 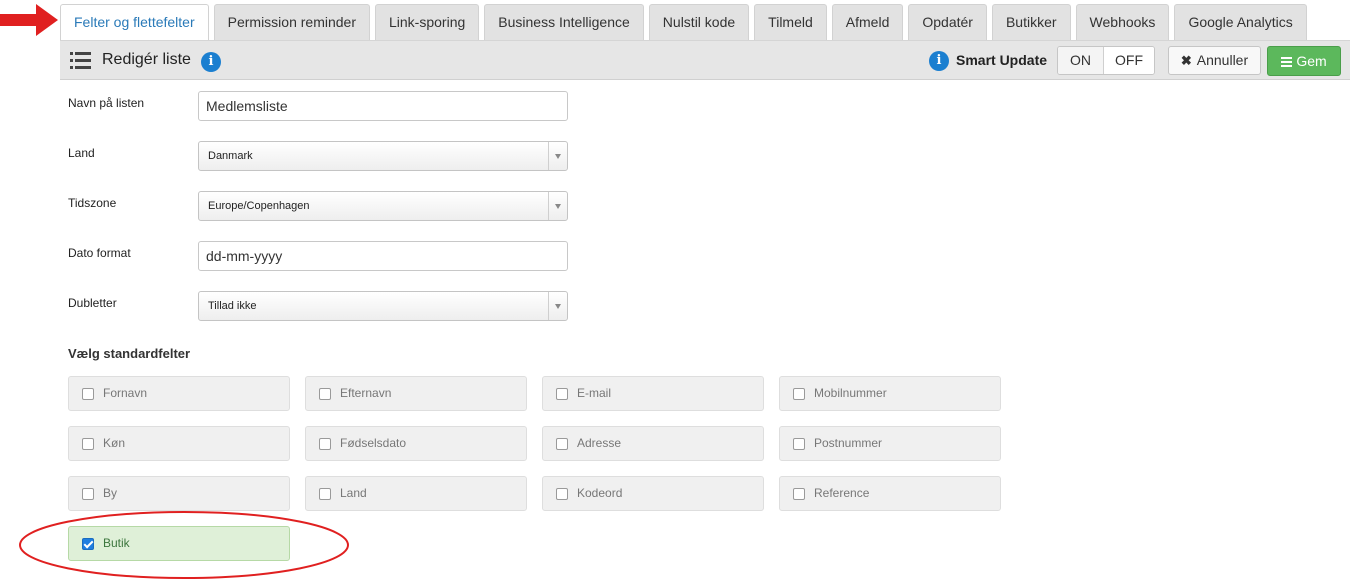 I want to click on field-label: Køn, so click(x=114, y=443).